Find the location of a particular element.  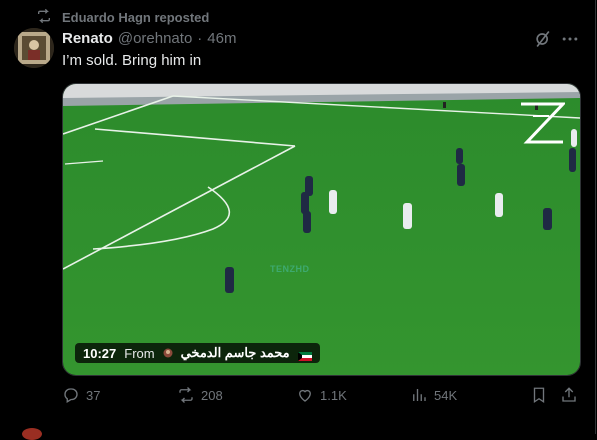

views-button: 54K is located at coordinates (433, 395).